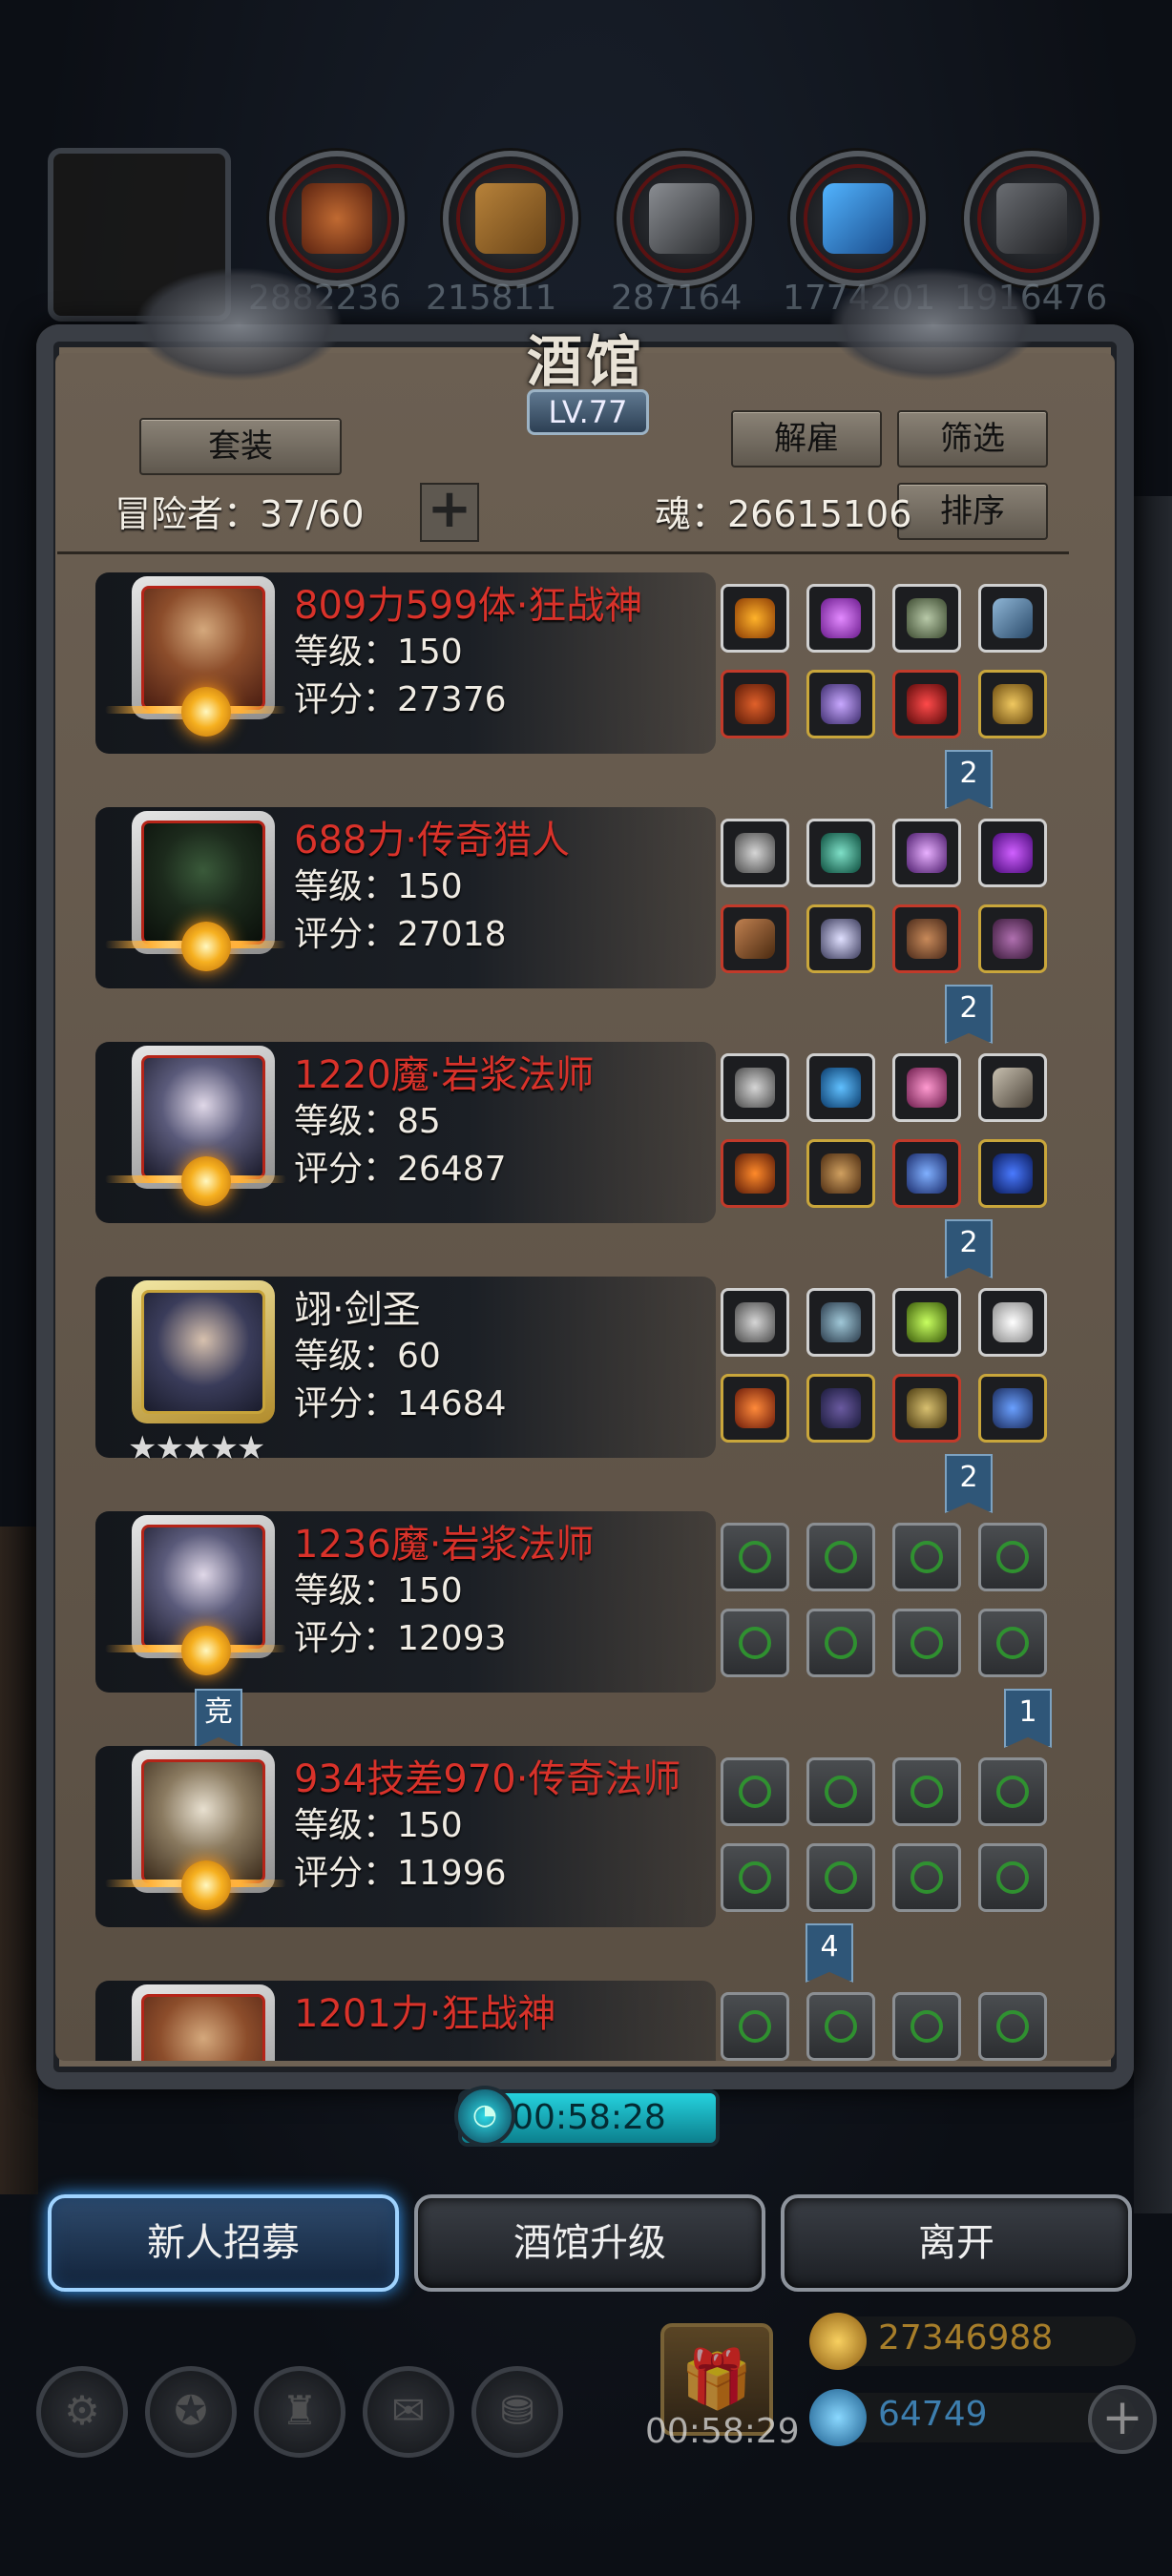  What do you see at coordinates (840, 938) in the screenshot?
I see `equip-chest-icon` at bounding box center [840, 938].